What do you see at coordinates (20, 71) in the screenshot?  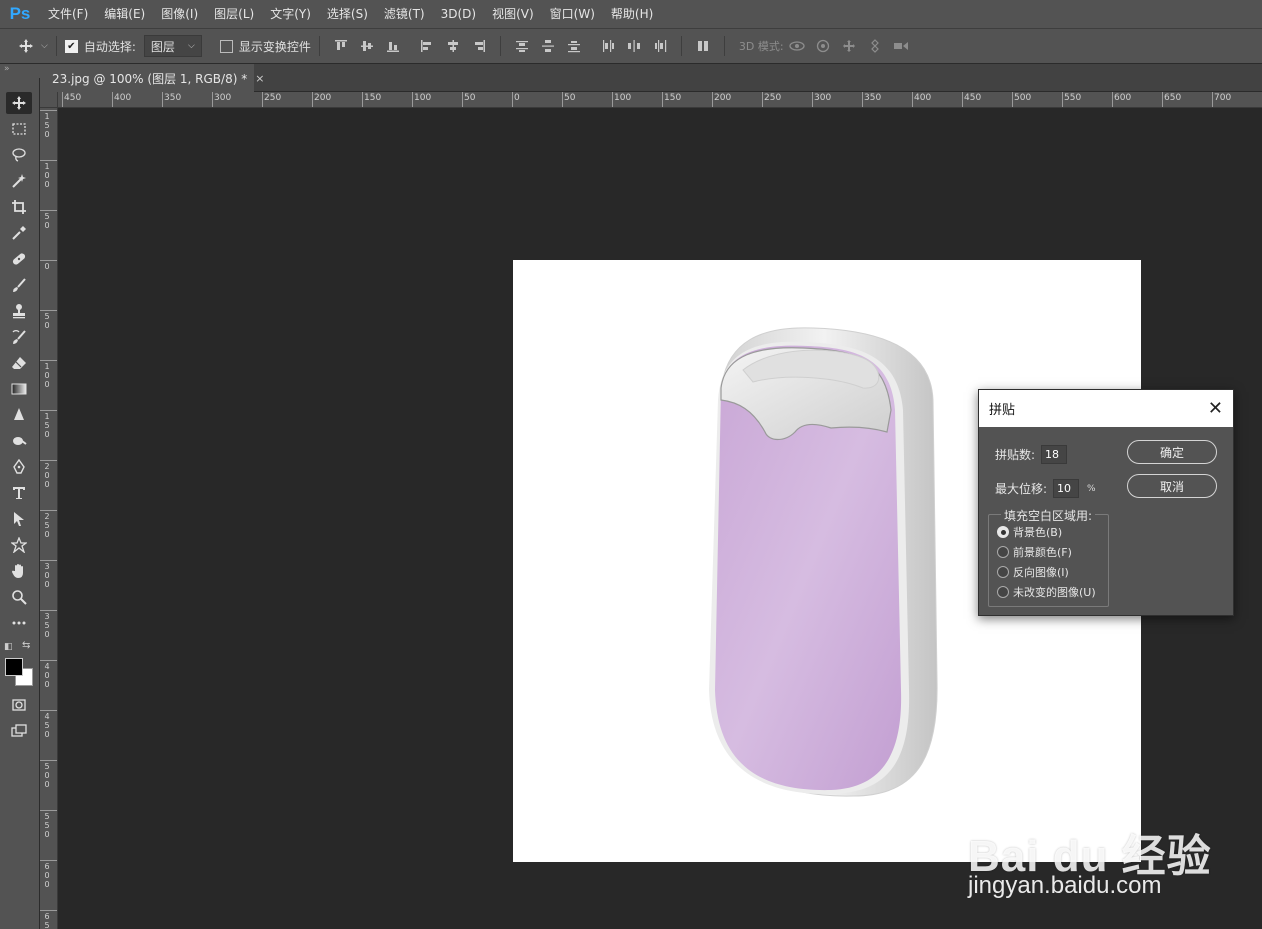 I see `toolbar-grip: »` at bounding box center [20, 71].